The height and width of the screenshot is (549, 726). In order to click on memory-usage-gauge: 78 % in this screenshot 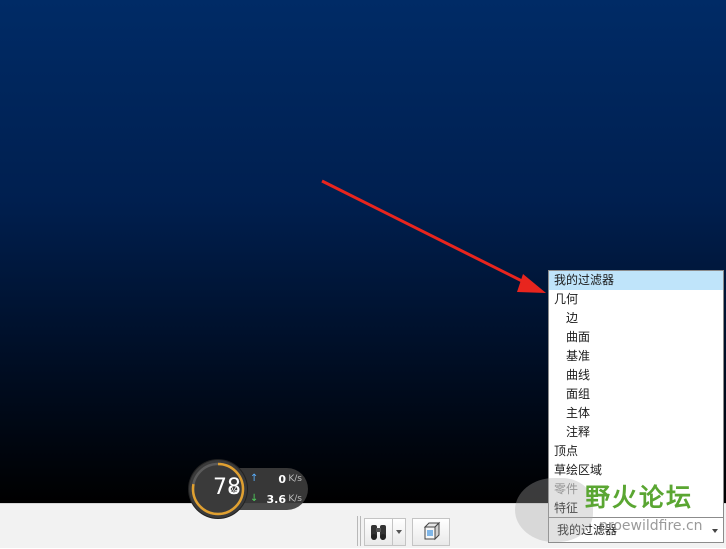, I will do `click(218, 489)`.